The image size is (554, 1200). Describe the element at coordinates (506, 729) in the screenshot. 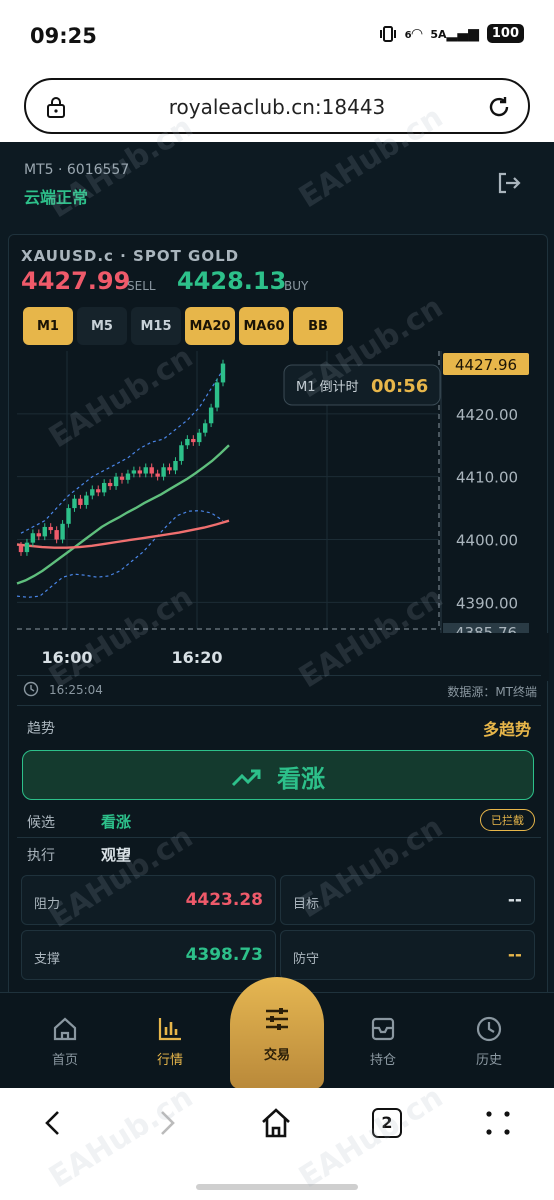

I see `trend-value: 多趋势` at that location.